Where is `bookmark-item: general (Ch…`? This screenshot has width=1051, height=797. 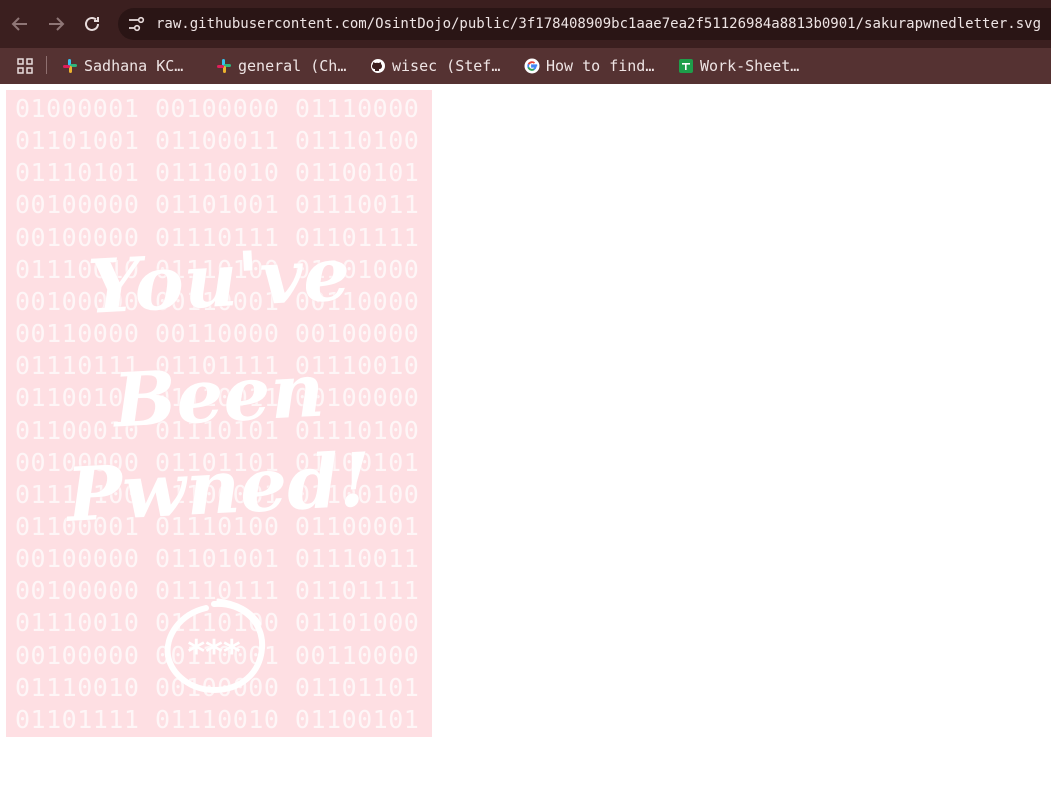 bookmark-item: general (Ch… is located at coordinates (281, 66).